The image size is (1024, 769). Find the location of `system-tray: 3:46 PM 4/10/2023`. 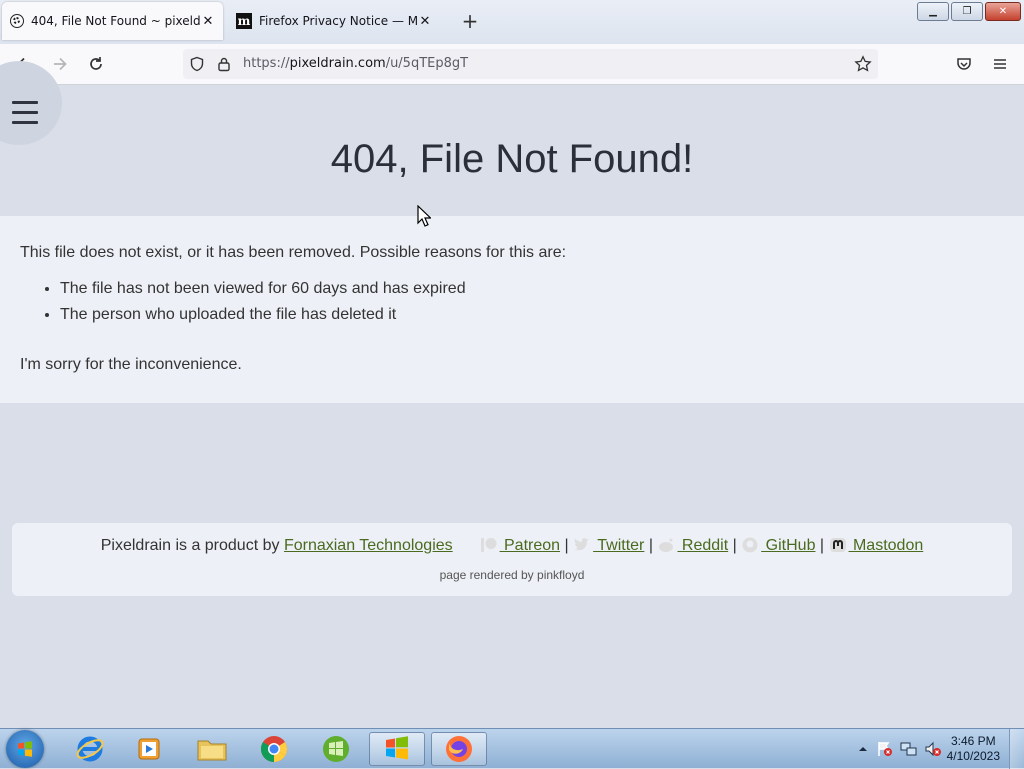

system-tray: 3:46 PM 4/10/2023 is located at coordinates (929, 749).